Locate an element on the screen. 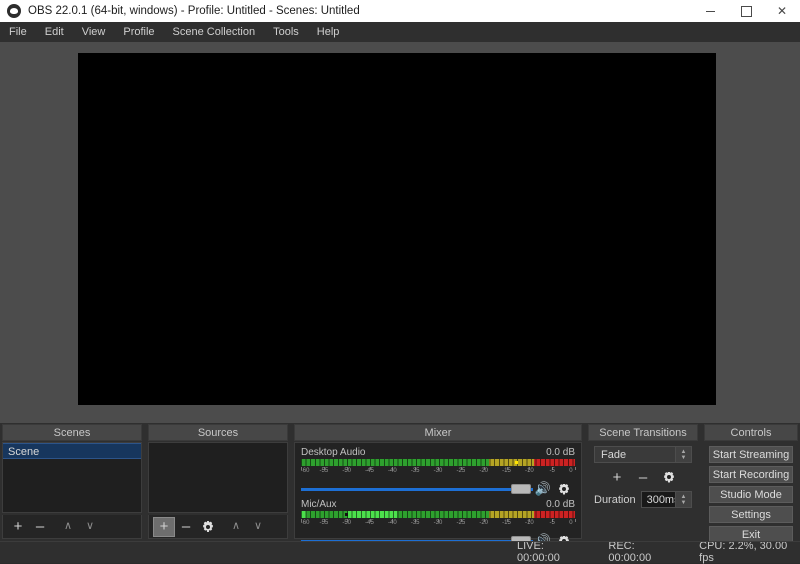  mixer-dock-title: Mixer is located at coordinates (438, 432).